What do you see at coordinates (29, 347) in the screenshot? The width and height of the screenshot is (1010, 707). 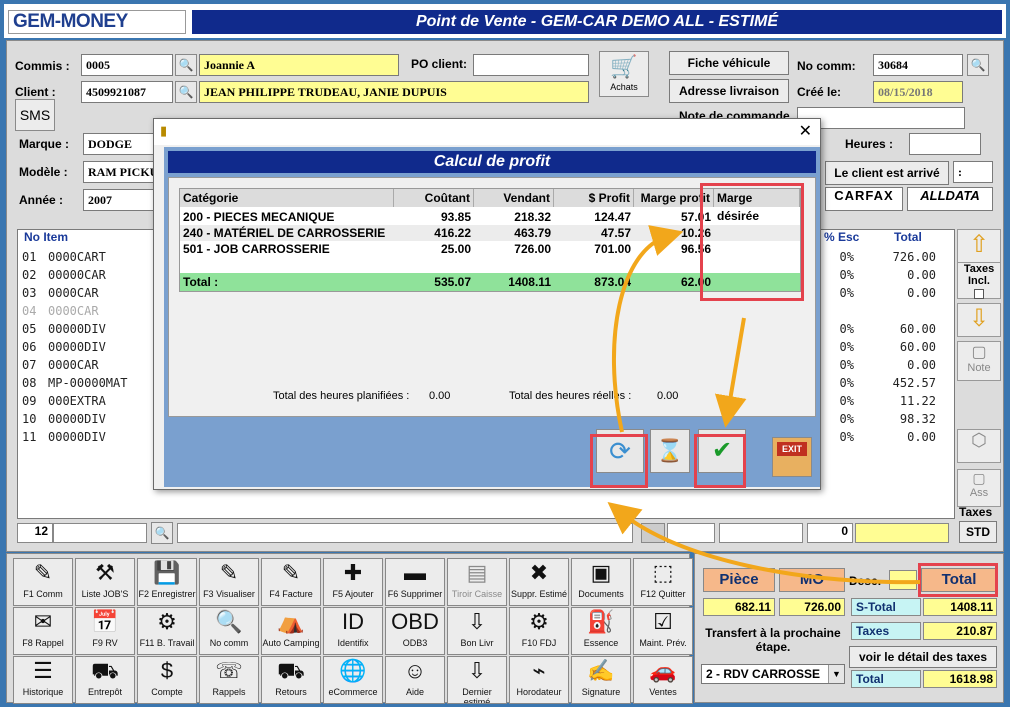 I see `grid-row-item: 06` at bounding box center [29, 347].